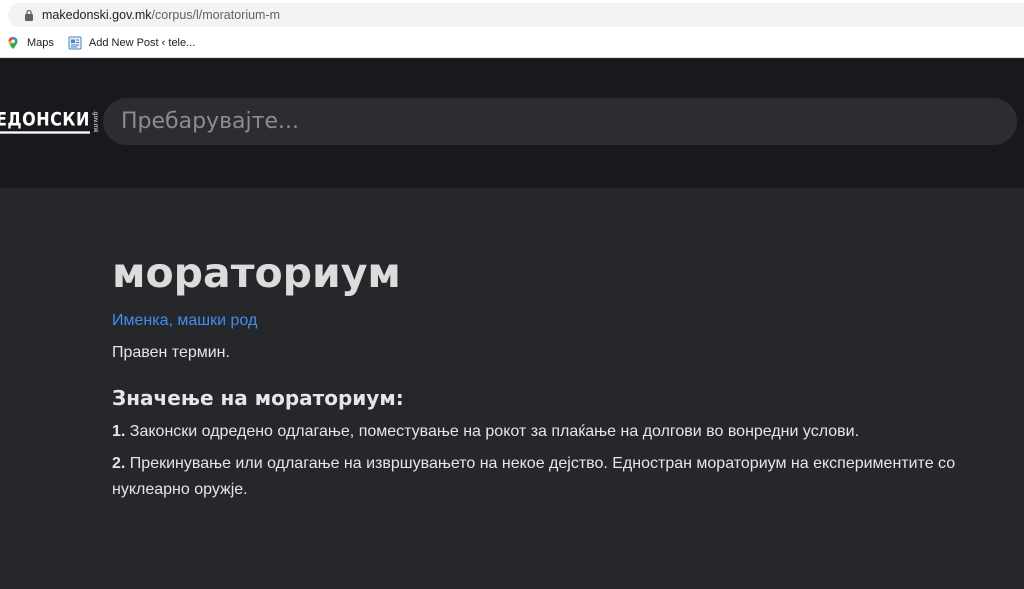 Image resolution: width=1024 pixels, height=589 pixels. I want to click on browser-toolbar: makedonski.gov.mk/corpus/l/moratorium-m, so click(512, 14).